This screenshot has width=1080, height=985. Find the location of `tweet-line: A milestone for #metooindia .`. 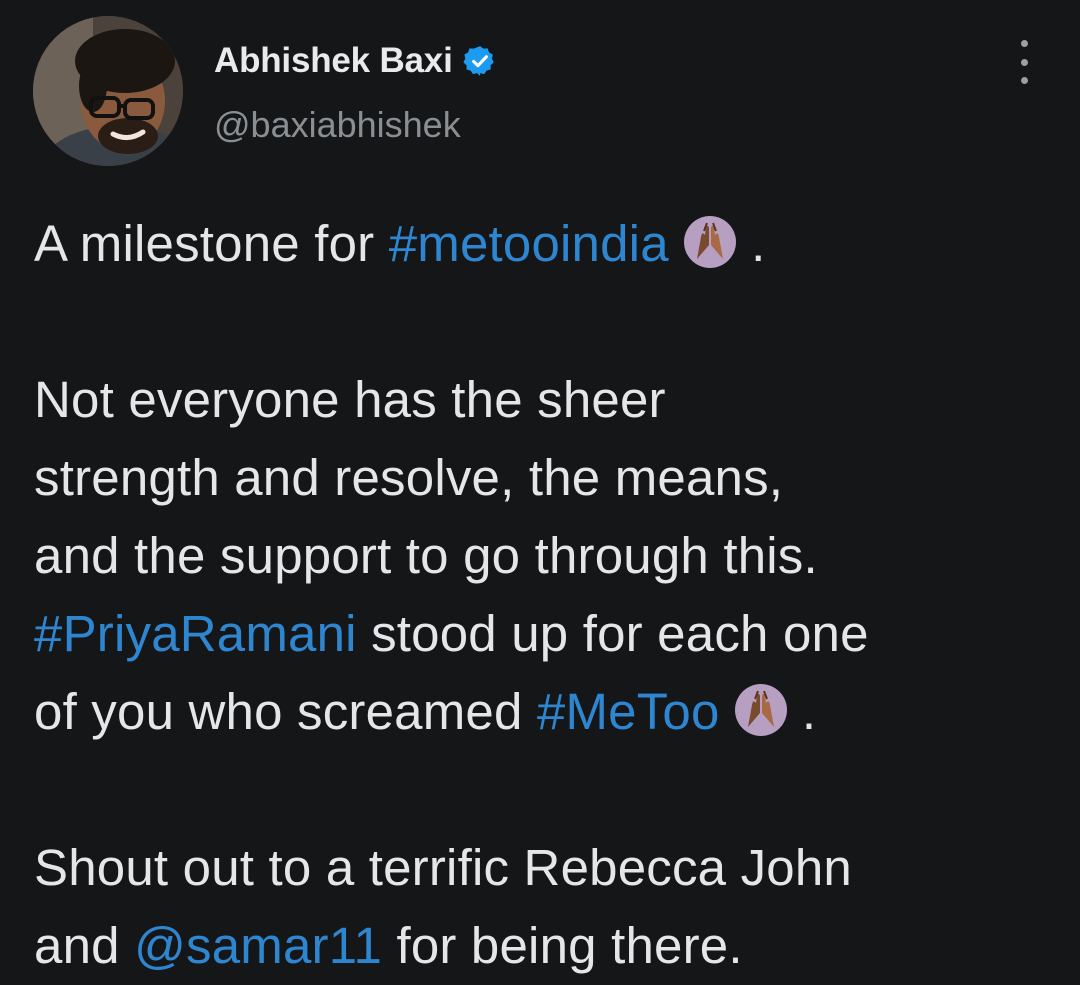

tweet-line: A milestone for #metooindia . is located at coordinates (549, 244).